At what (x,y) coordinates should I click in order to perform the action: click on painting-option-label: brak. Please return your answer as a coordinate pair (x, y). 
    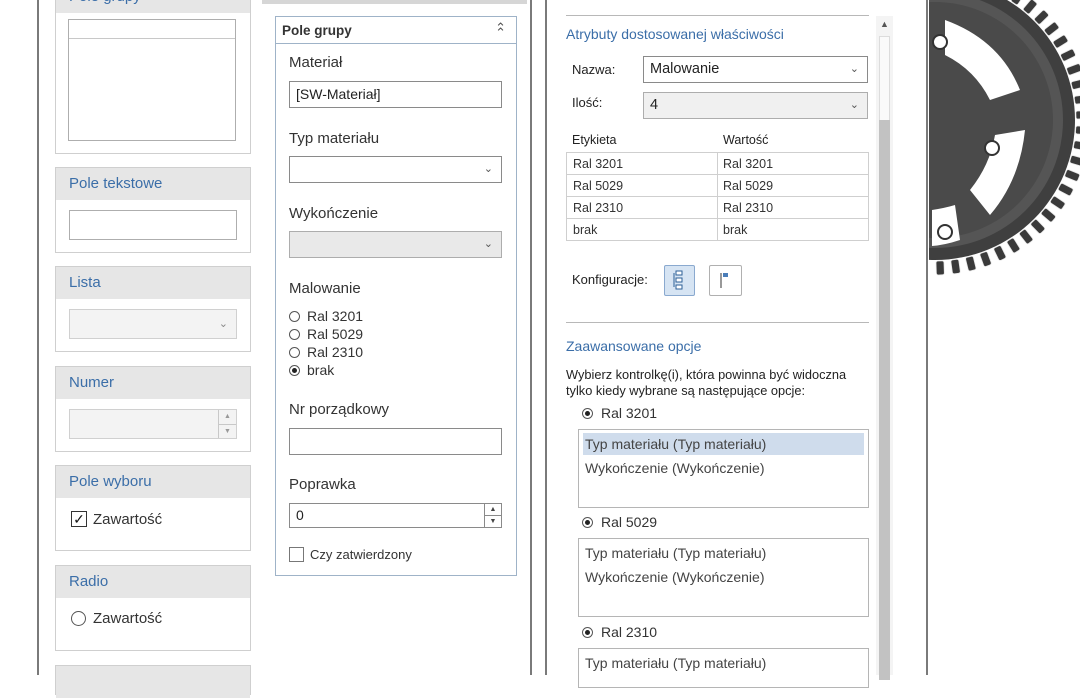
    Looking at the image, I should click on (321, 370).